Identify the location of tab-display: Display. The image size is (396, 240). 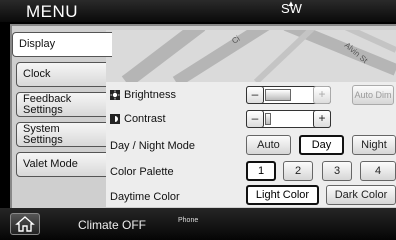
(62, 44).